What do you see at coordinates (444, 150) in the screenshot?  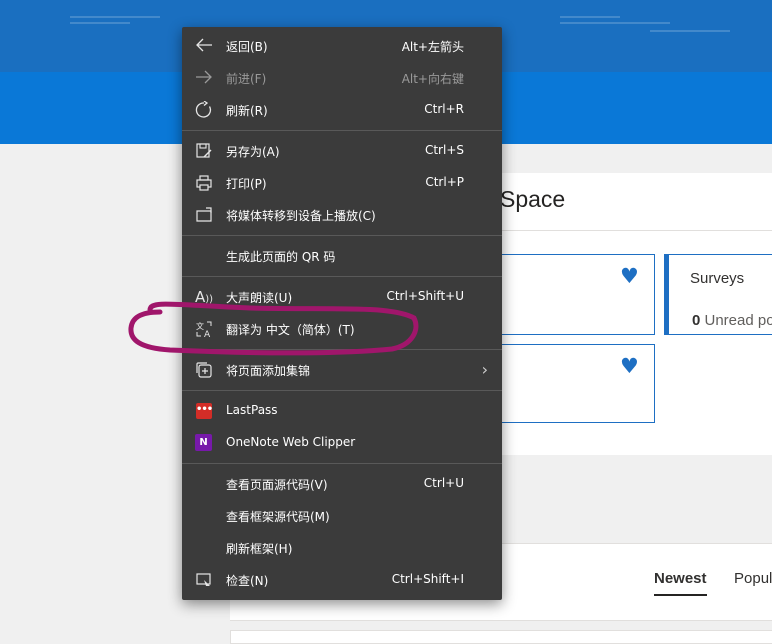 I see `menu-item-shortcut: Ctrl+S` at bounding box center [444, 150].